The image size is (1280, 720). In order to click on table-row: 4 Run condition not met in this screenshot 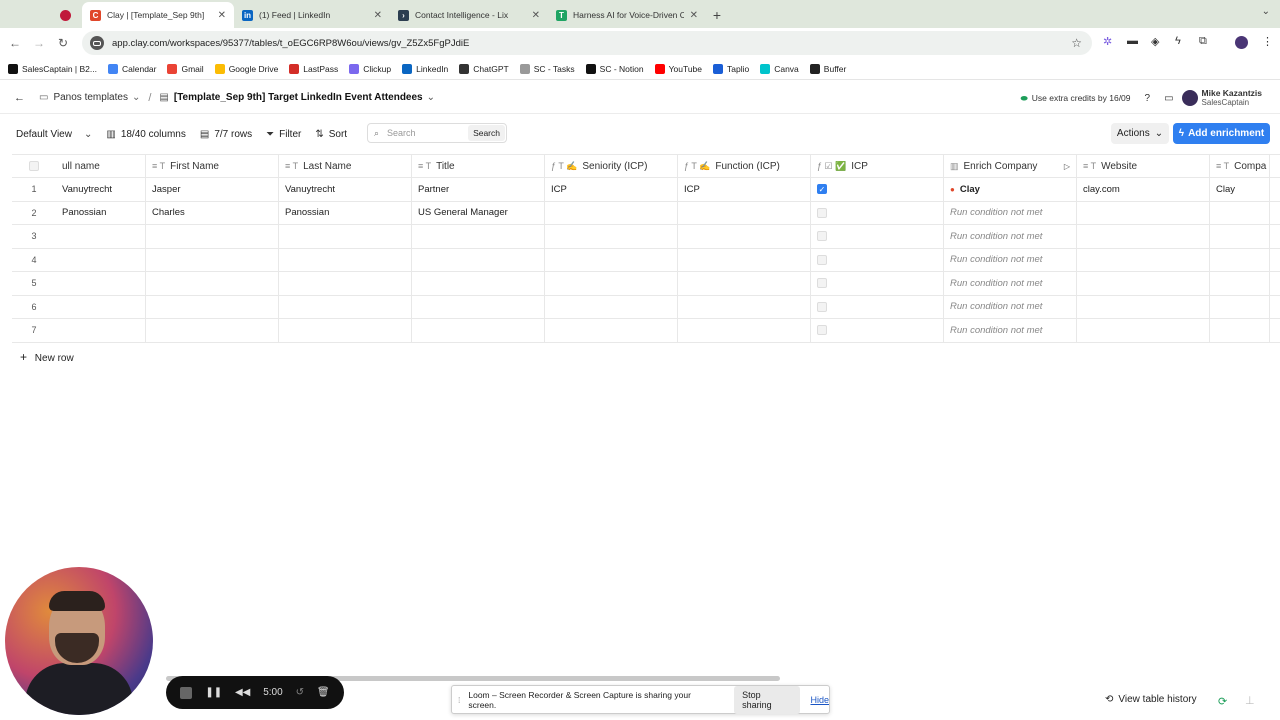, I will do `click(646, 260)`.